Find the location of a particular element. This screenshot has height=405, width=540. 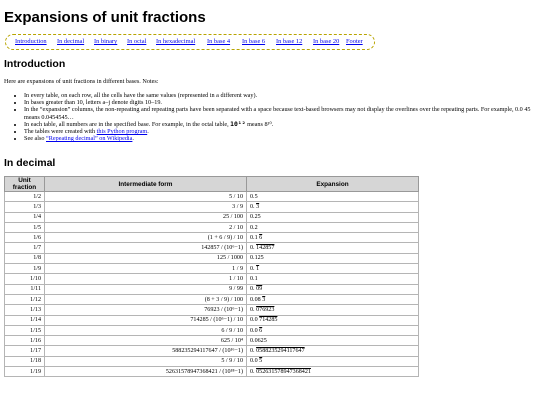

page-title: Expansions of unit fractions is located at coordinates (105, 17).